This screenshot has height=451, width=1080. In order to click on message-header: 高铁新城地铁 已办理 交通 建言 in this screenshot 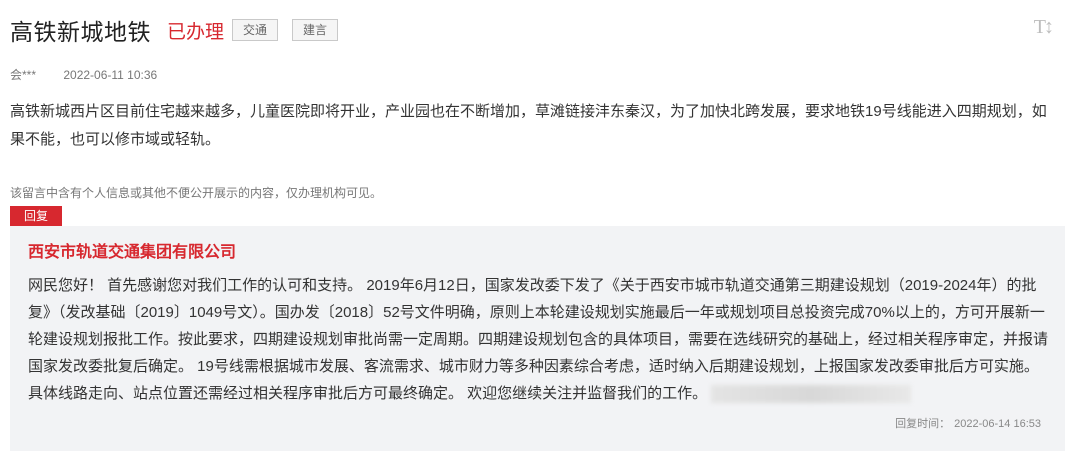, I will do `click(174, 30)`.